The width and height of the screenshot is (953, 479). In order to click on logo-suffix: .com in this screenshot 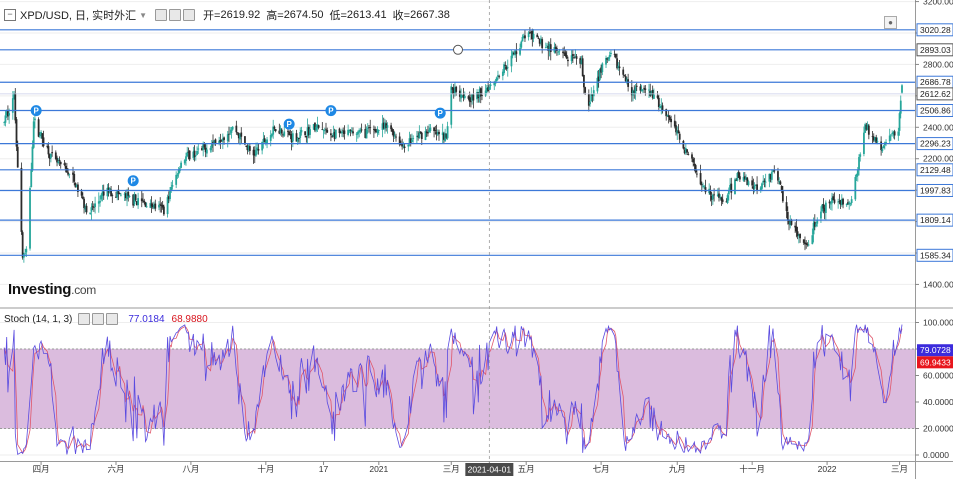, I will do `click(83, 290)`.